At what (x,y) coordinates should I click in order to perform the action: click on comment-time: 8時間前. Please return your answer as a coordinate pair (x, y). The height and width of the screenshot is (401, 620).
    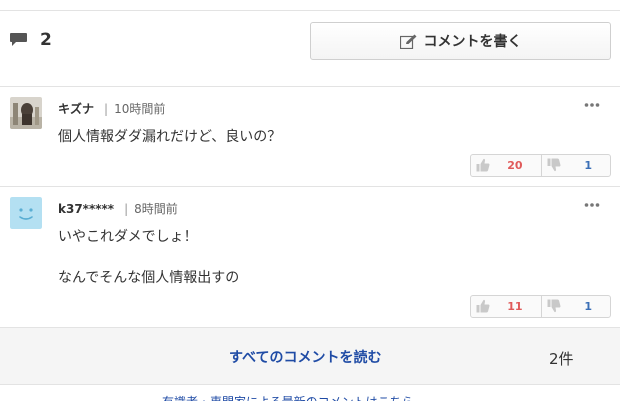
    Looking at the image, I should click on (156, 209).